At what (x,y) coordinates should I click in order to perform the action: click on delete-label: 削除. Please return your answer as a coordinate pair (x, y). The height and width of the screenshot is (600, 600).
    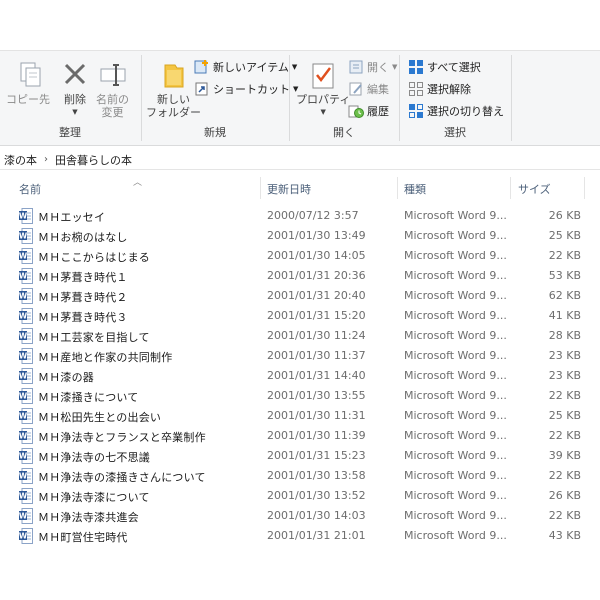
    Looking at the image, I should click on (75, 99).